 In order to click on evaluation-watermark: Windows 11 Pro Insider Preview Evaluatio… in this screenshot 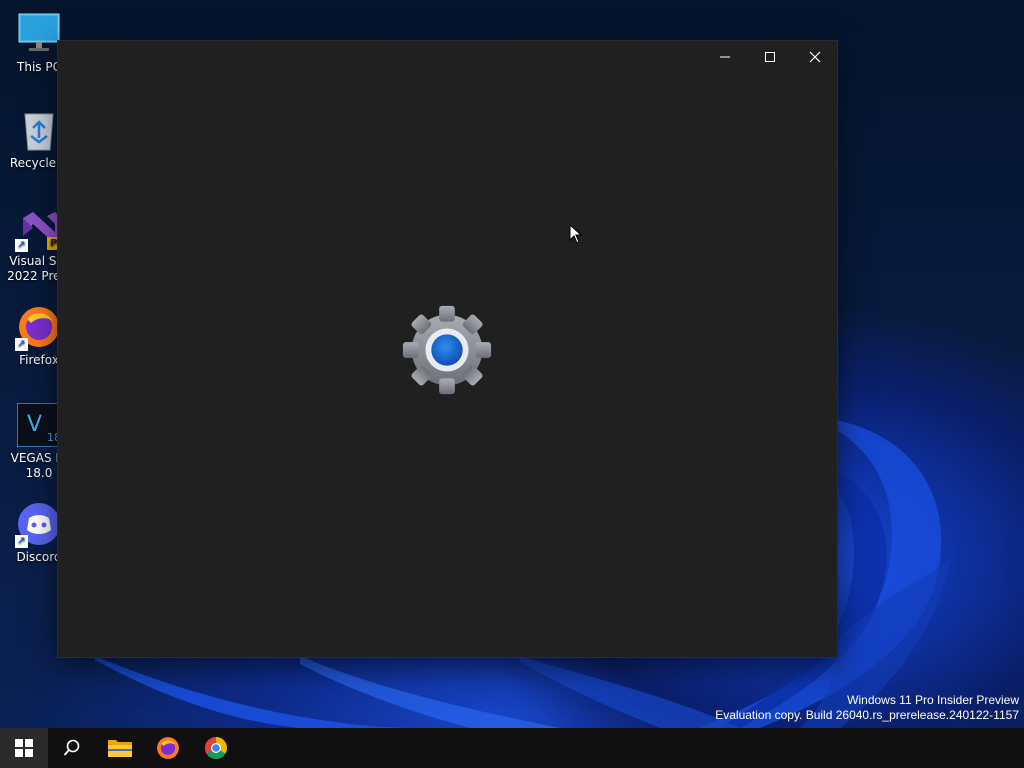, I will do `click(867, 708)`.